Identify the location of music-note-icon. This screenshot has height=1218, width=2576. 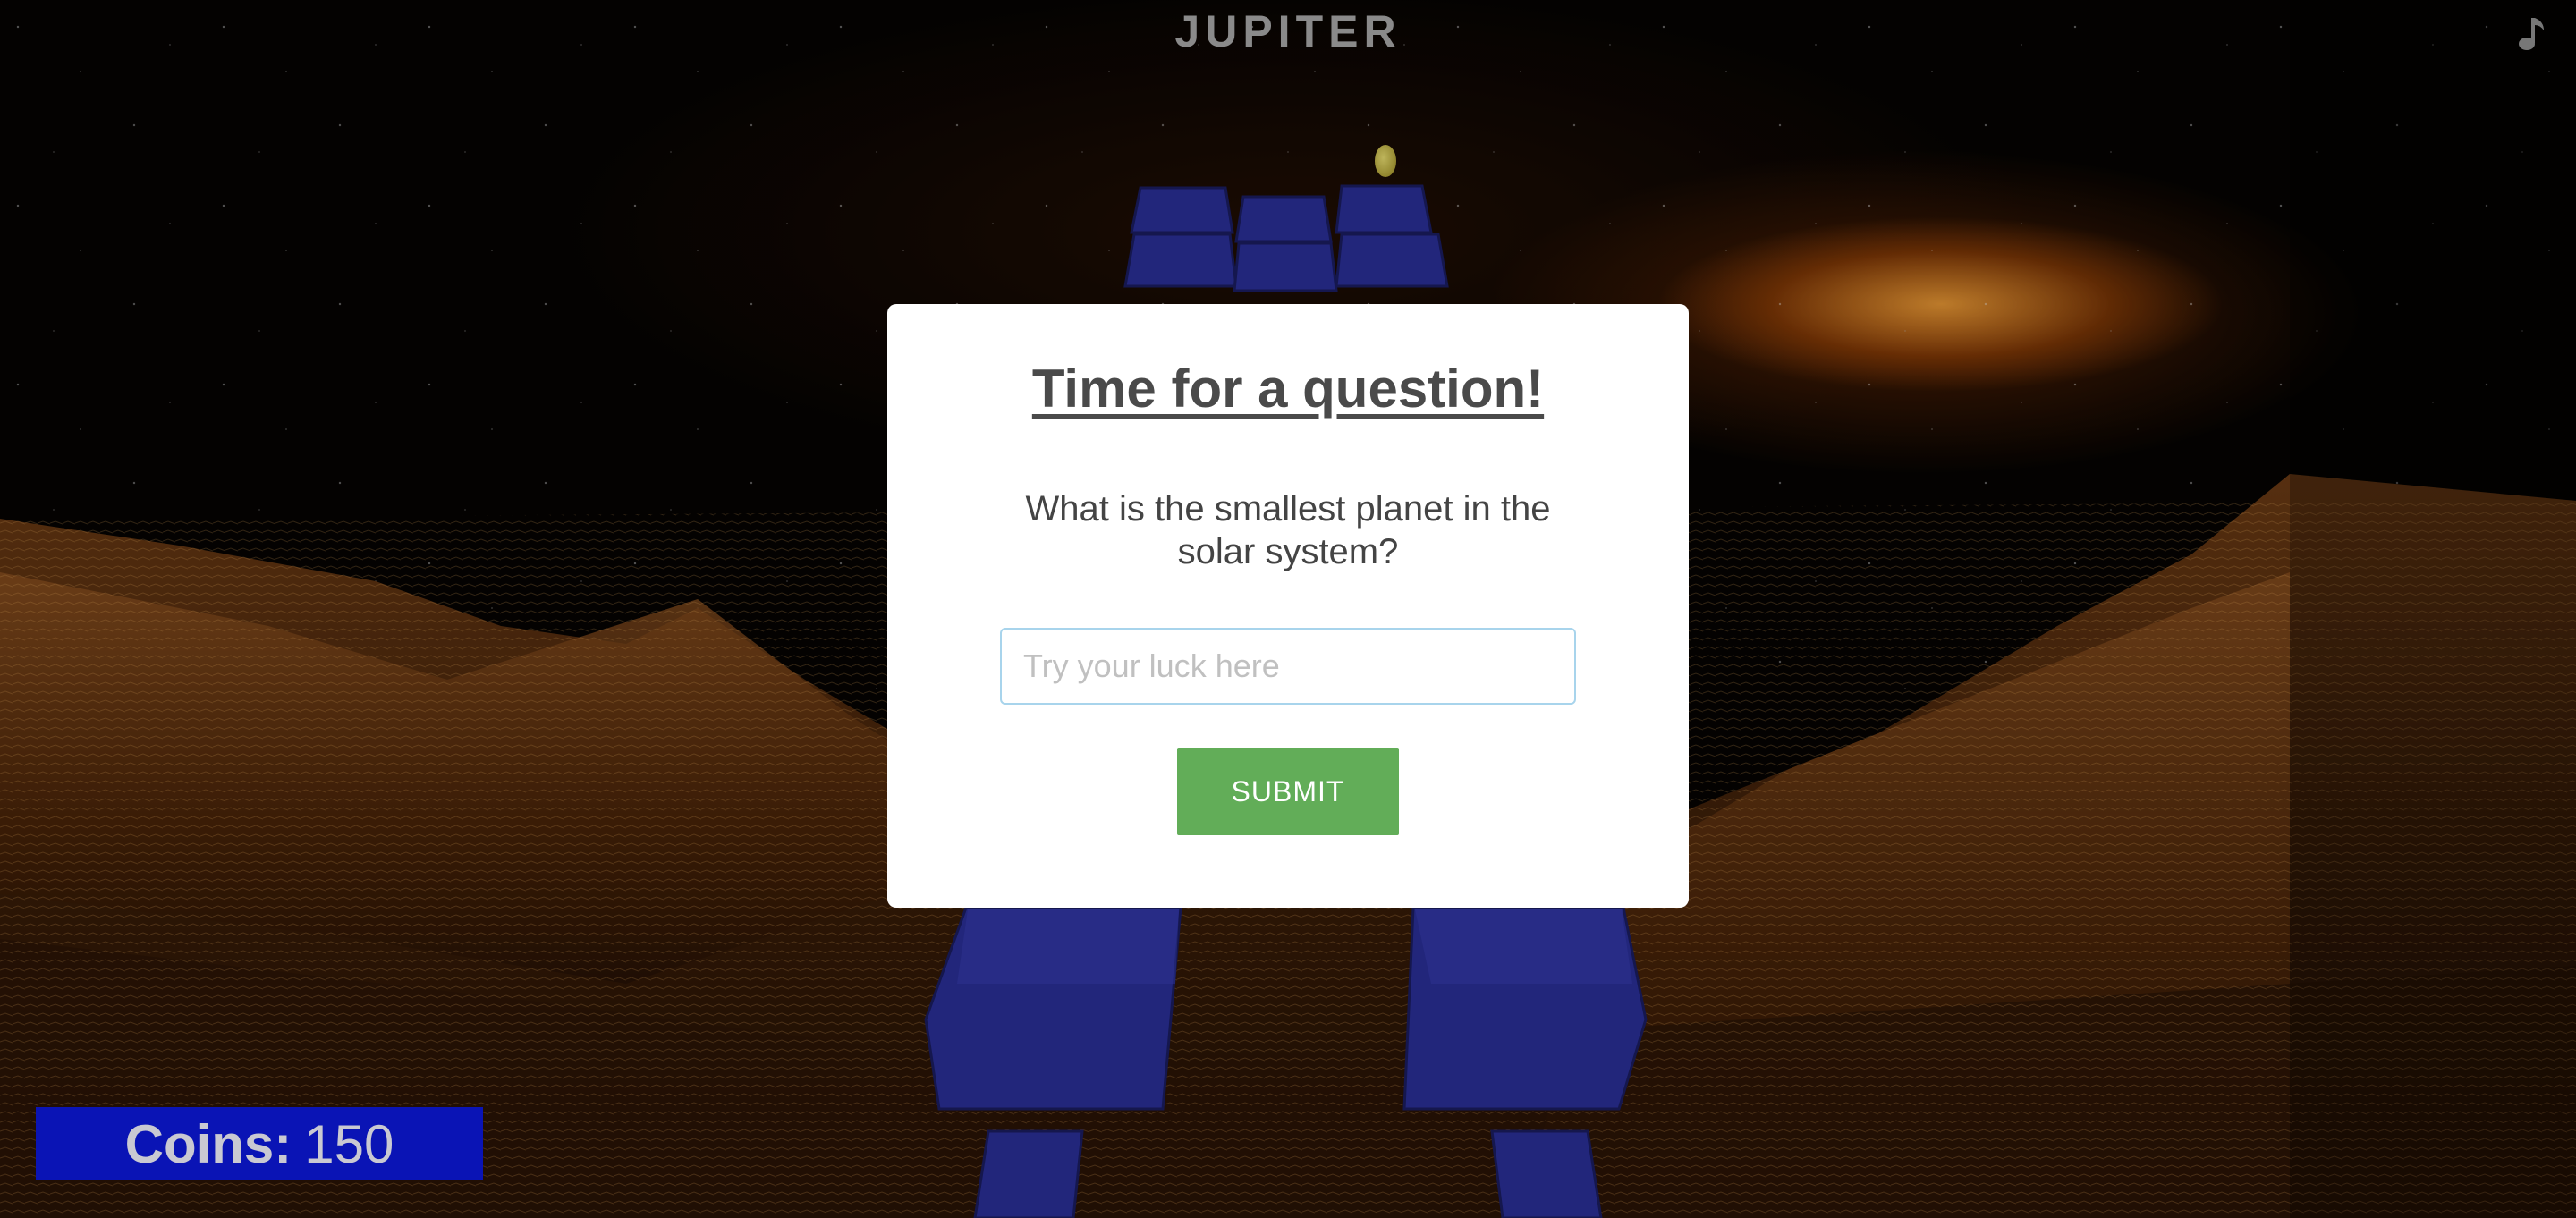
(2531, 34).